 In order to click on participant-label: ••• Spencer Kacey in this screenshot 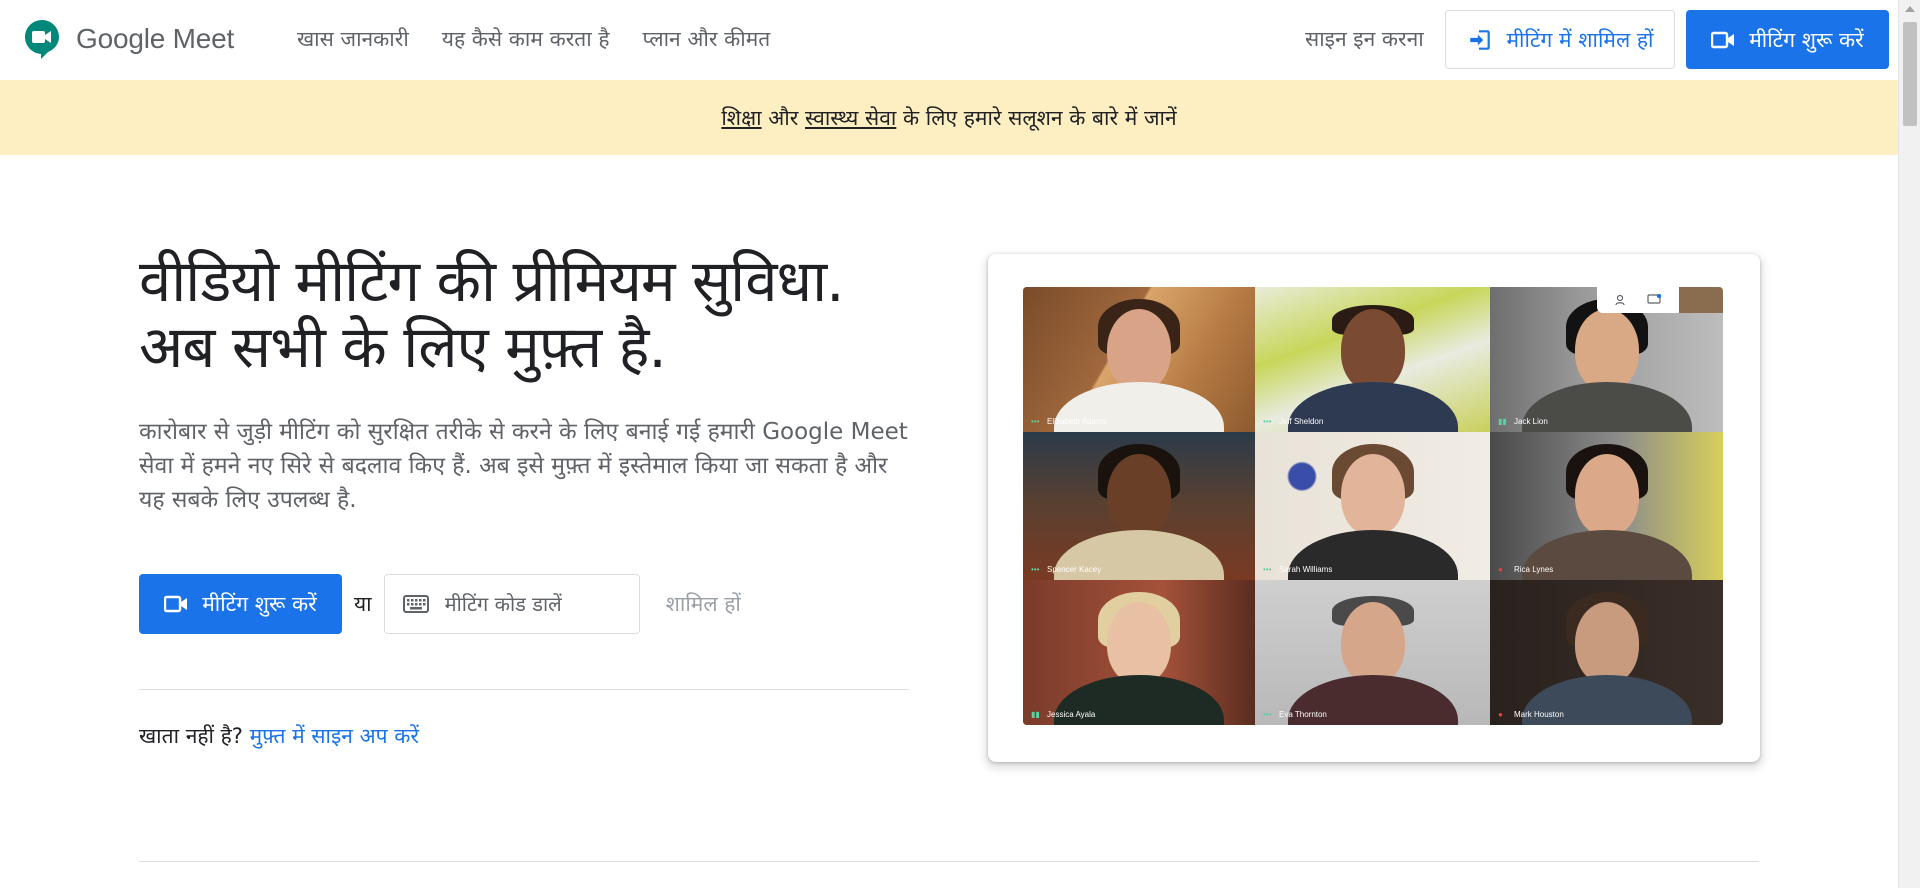, I will do `click(1066, 569)`.